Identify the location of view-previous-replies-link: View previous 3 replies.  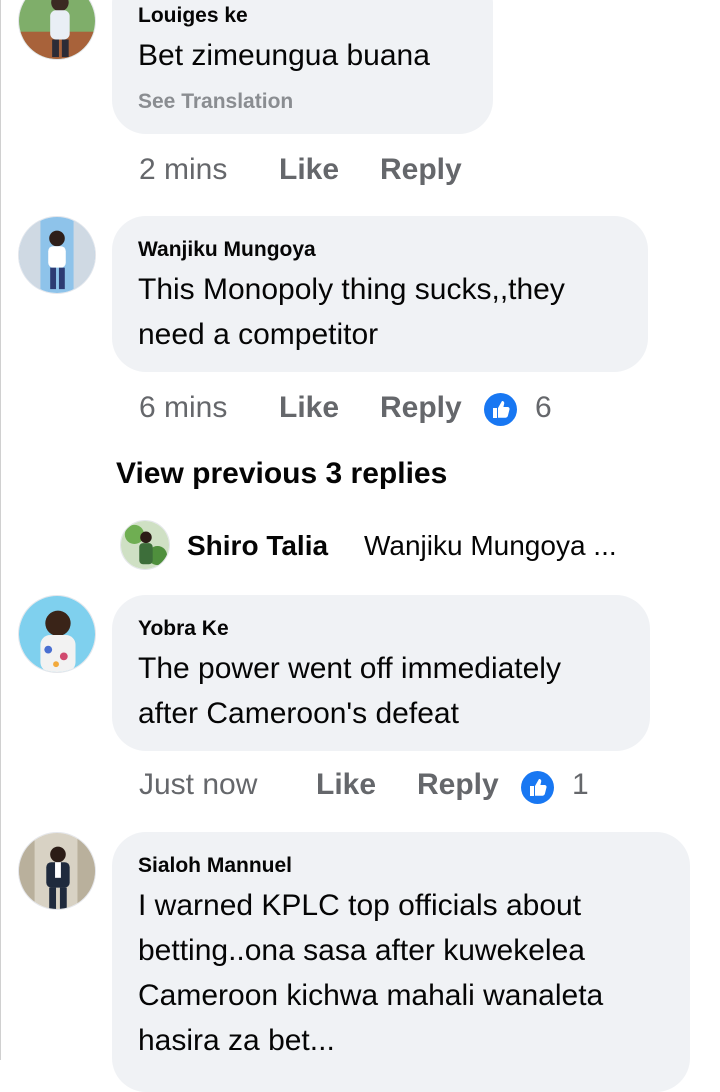
(281, 474).